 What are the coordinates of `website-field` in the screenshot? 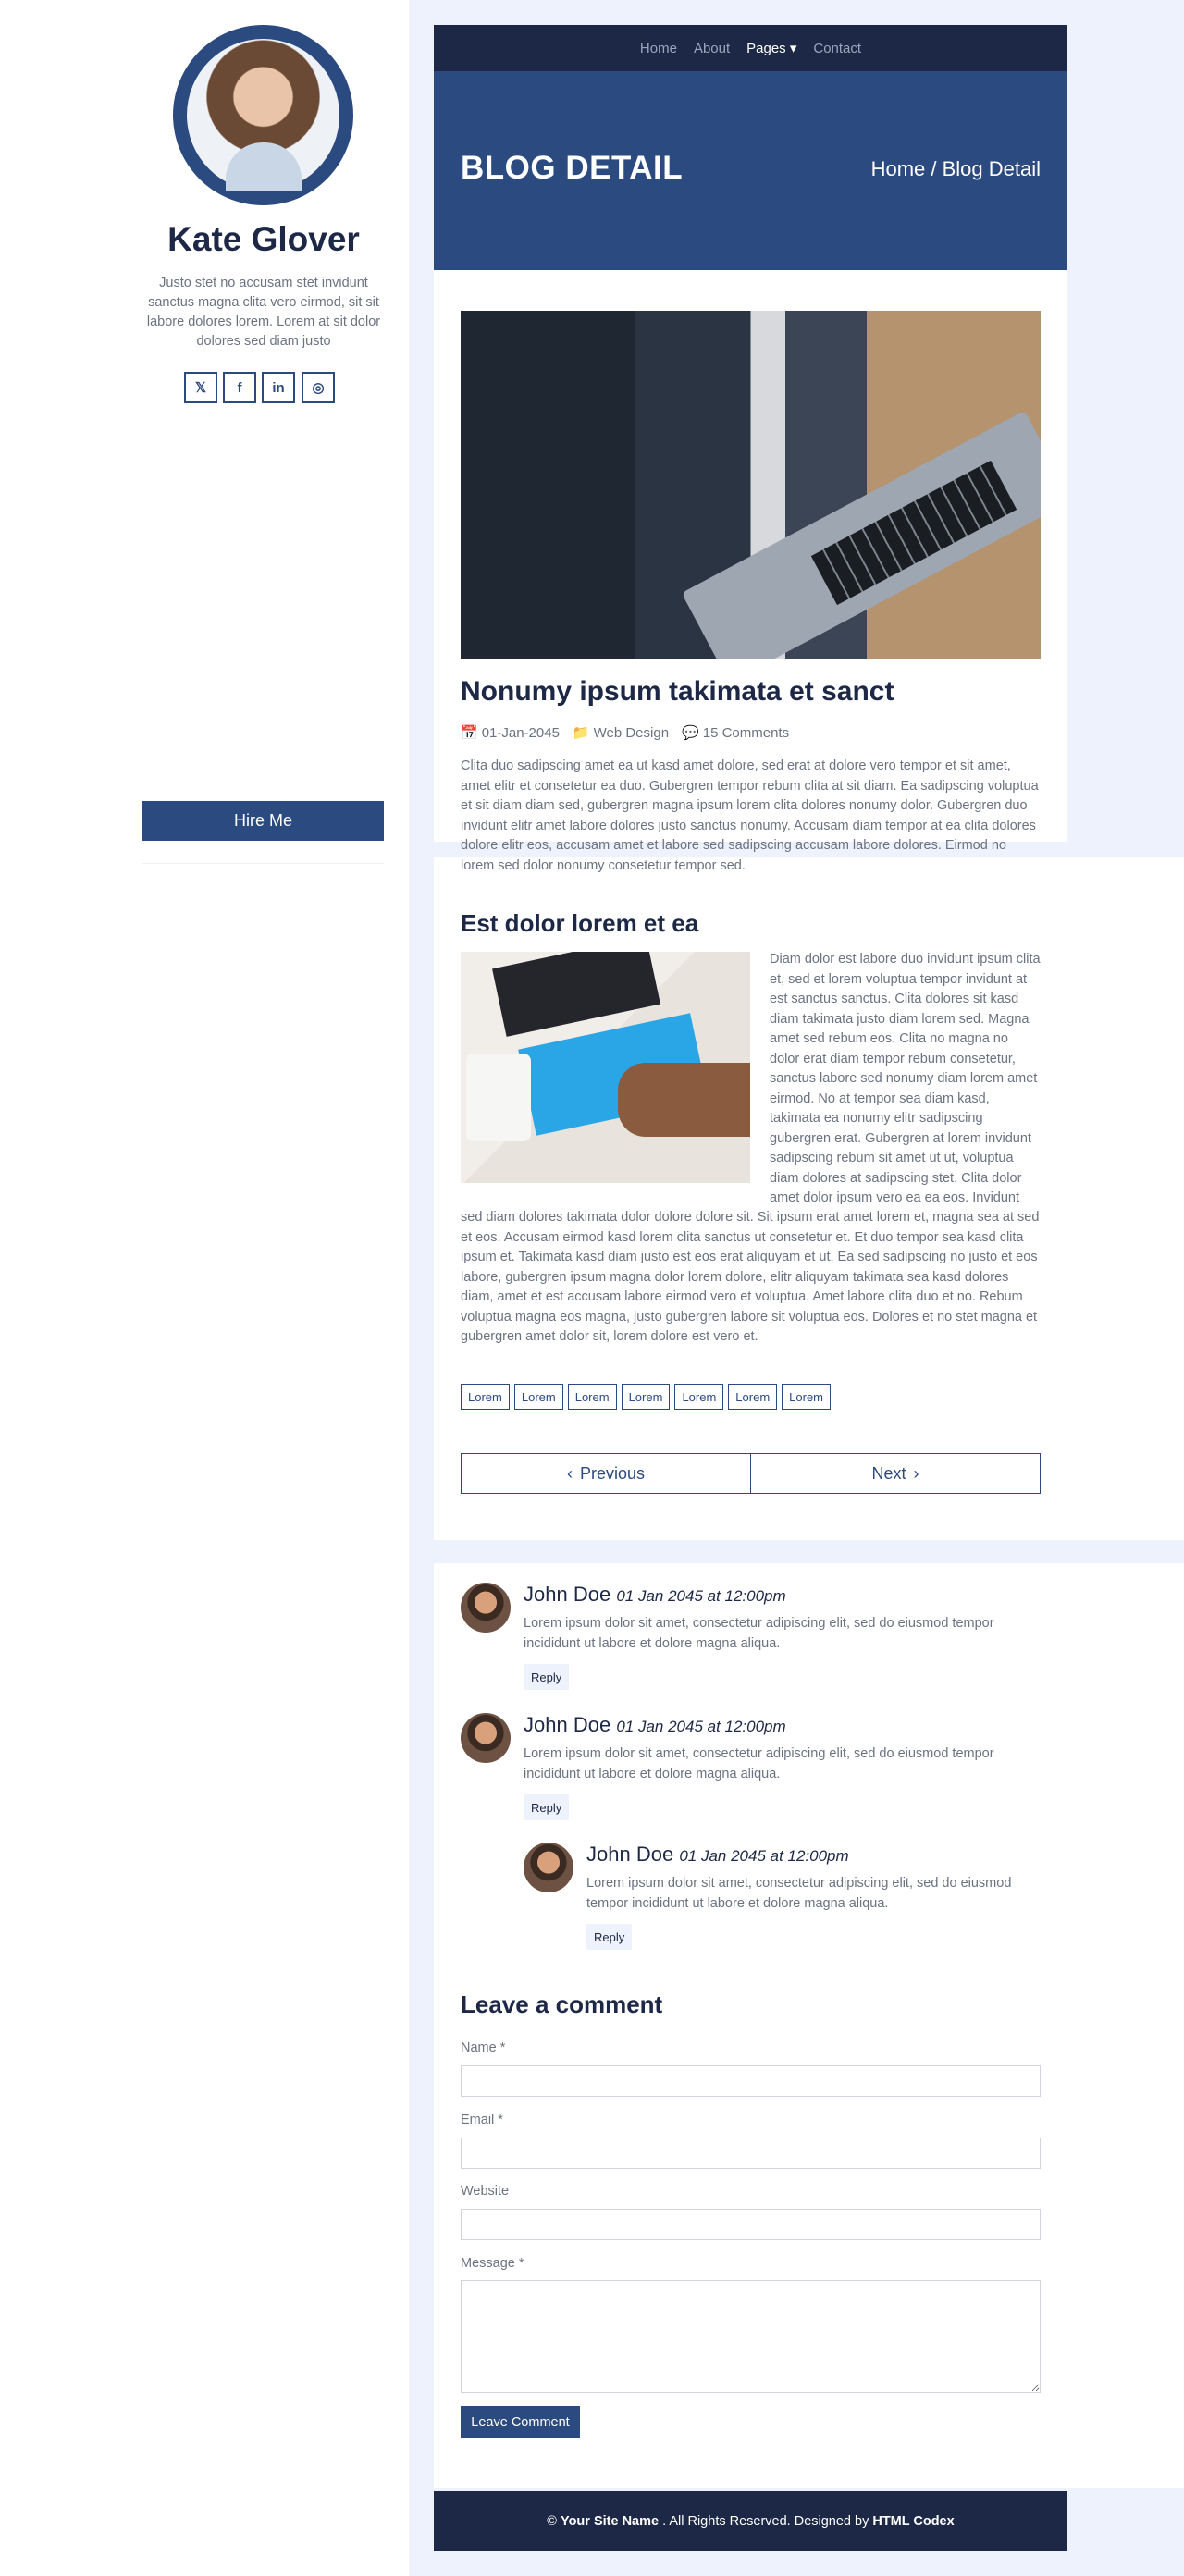 It's located at (751, 2224).